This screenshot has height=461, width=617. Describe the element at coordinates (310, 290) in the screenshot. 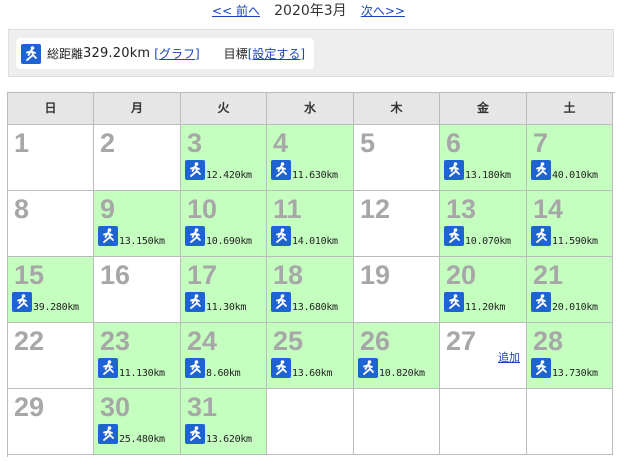

I see `calendar-day: 18 13.680km` at that location.